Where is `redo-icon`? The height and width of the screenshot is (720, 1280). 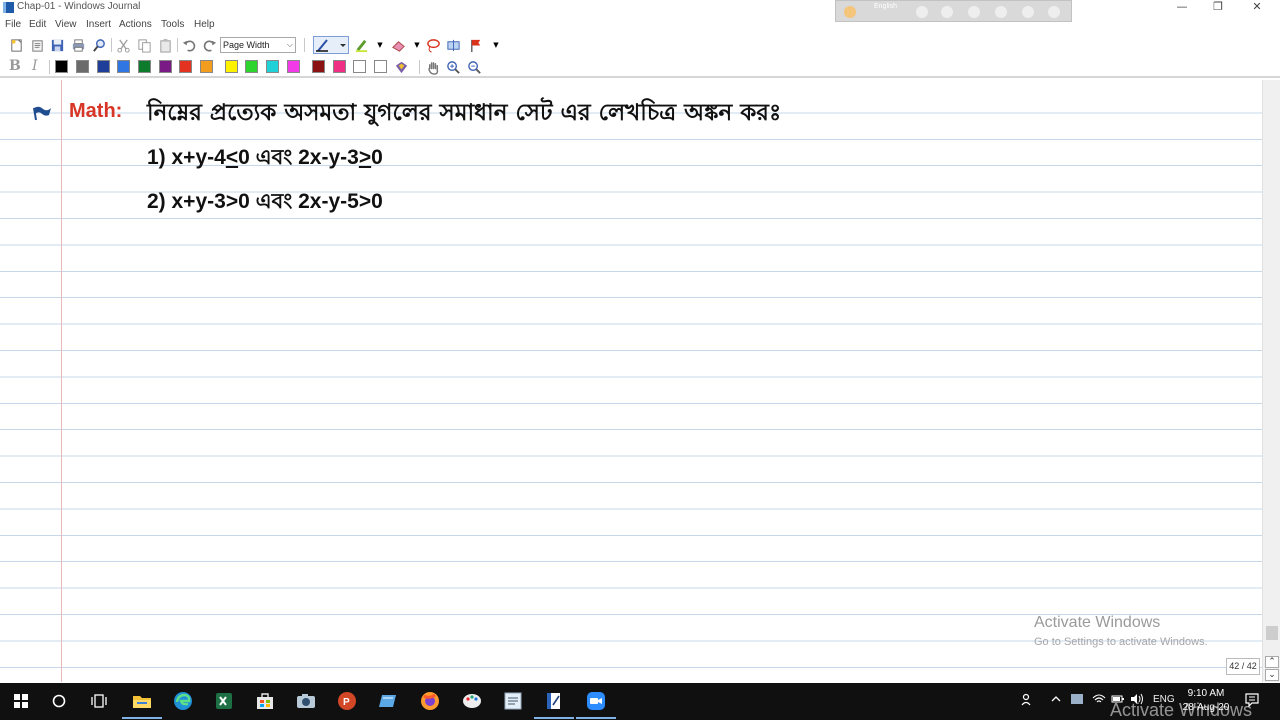 redo-icon is located at coordinates (209, 46).